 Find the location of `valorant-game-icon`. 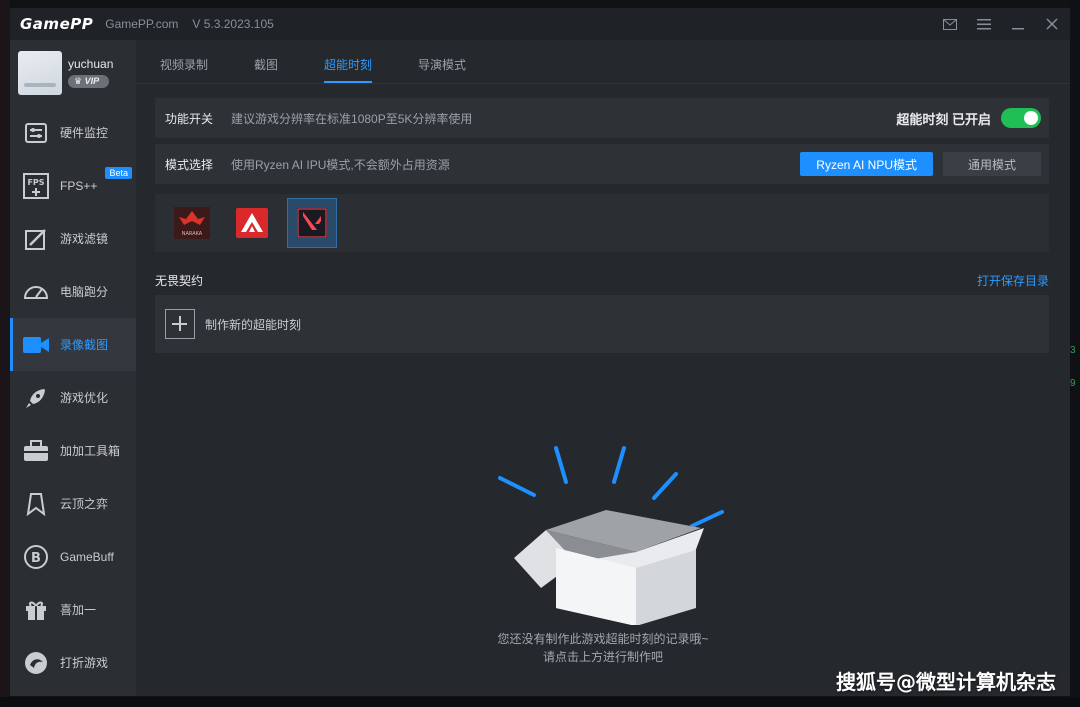

valorant-game-icon is located at coordinates (312, 223).